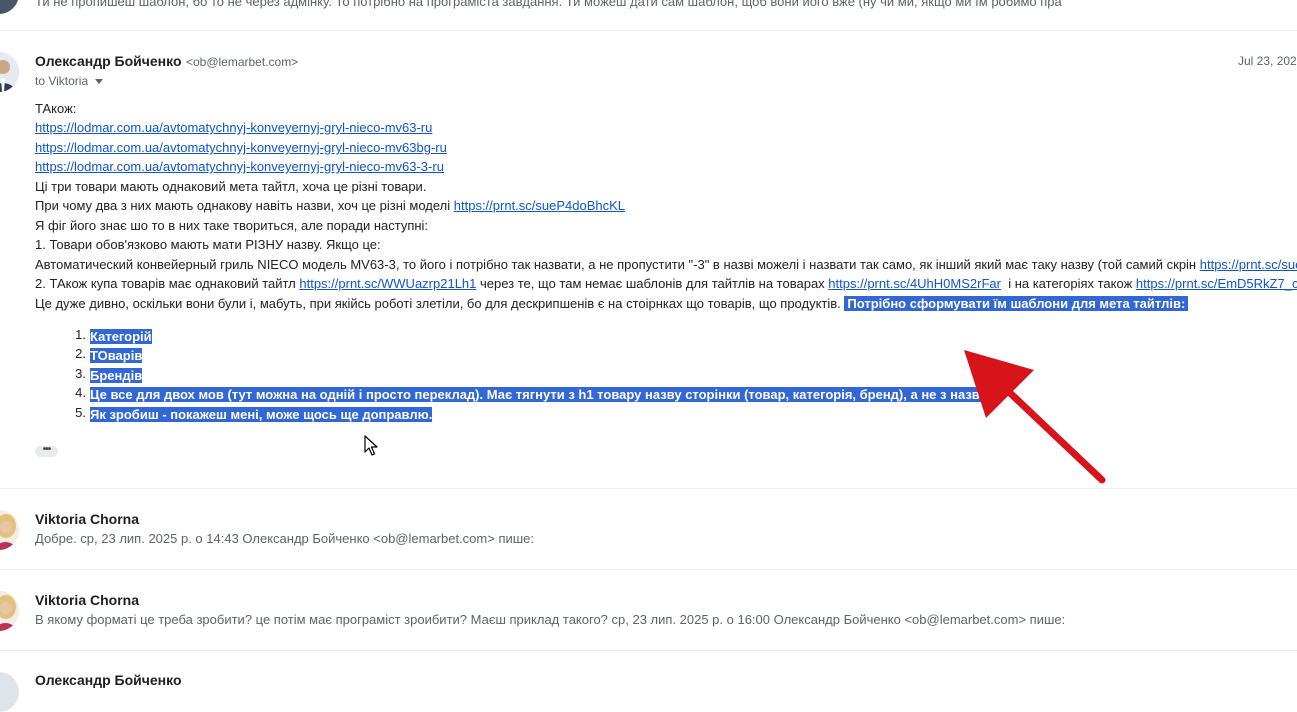  Describe the element at coordinates (80, 334) in the screenshot. I see `list-number: 1.` at that location.